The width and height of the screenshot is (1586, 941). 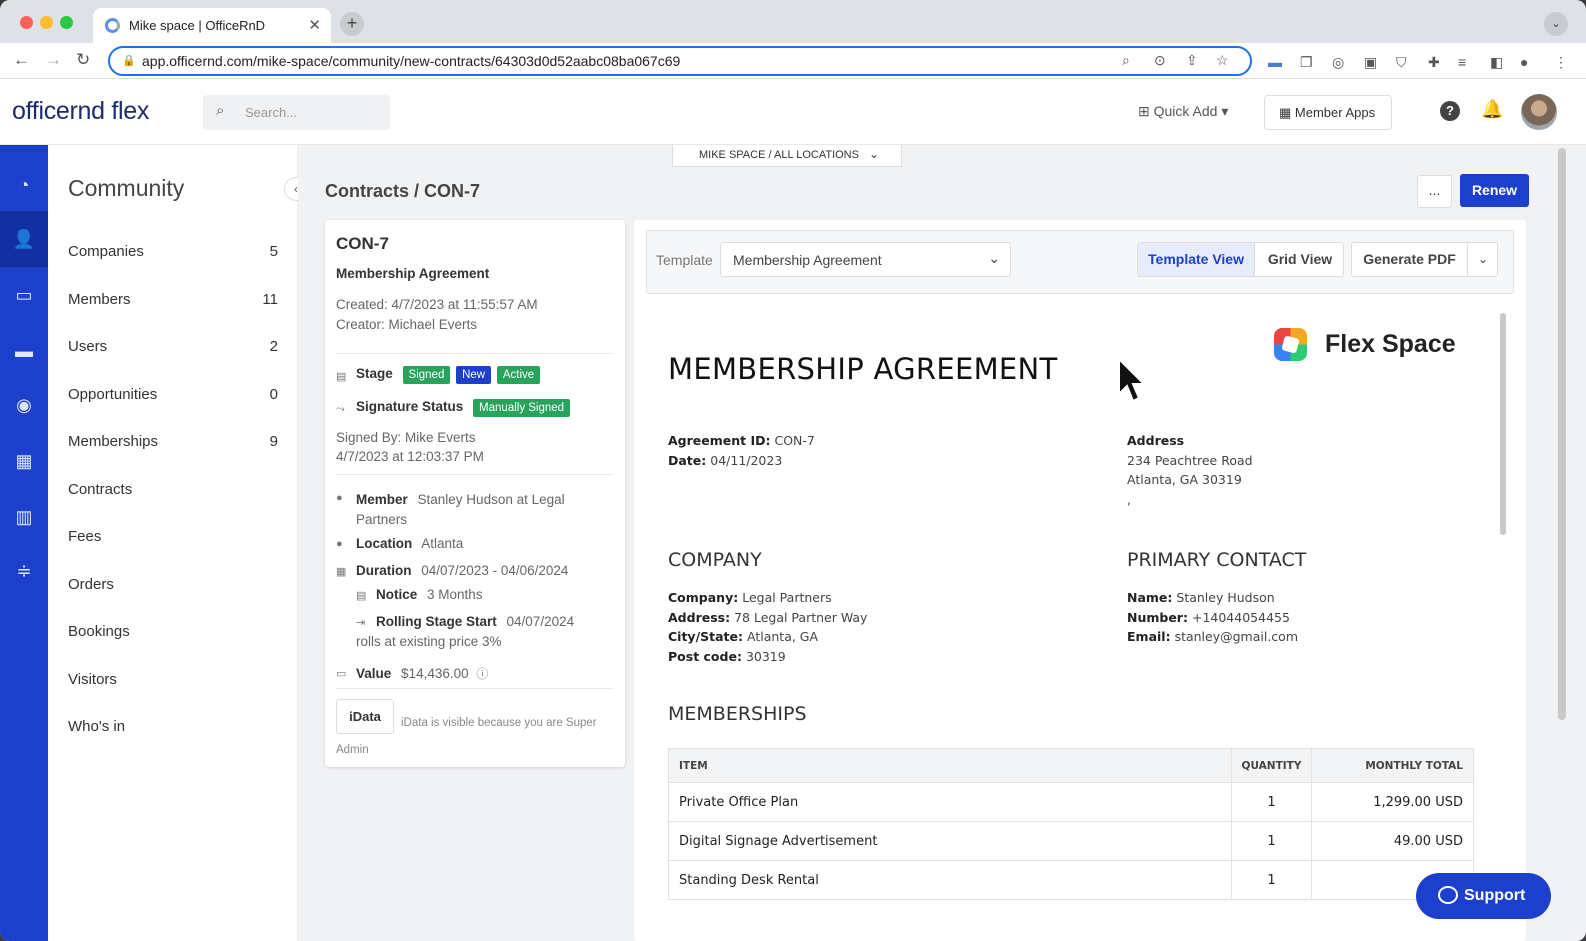 I want to click on new-tab-button: +, so click(x=352, y=24).